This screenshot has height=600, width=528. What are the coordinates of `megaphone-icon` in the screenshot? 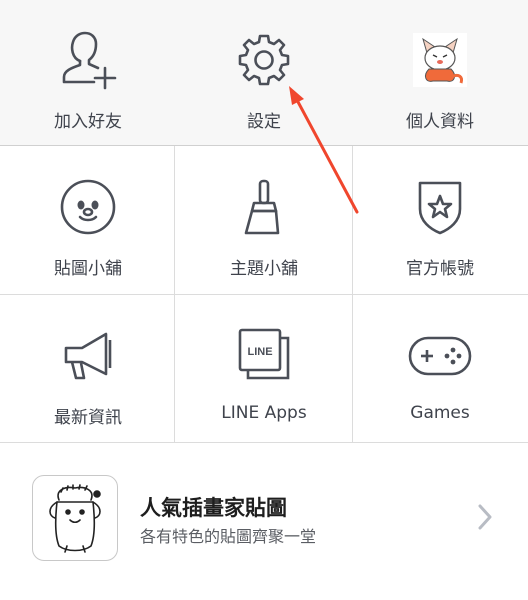 It's located at (88, 356).